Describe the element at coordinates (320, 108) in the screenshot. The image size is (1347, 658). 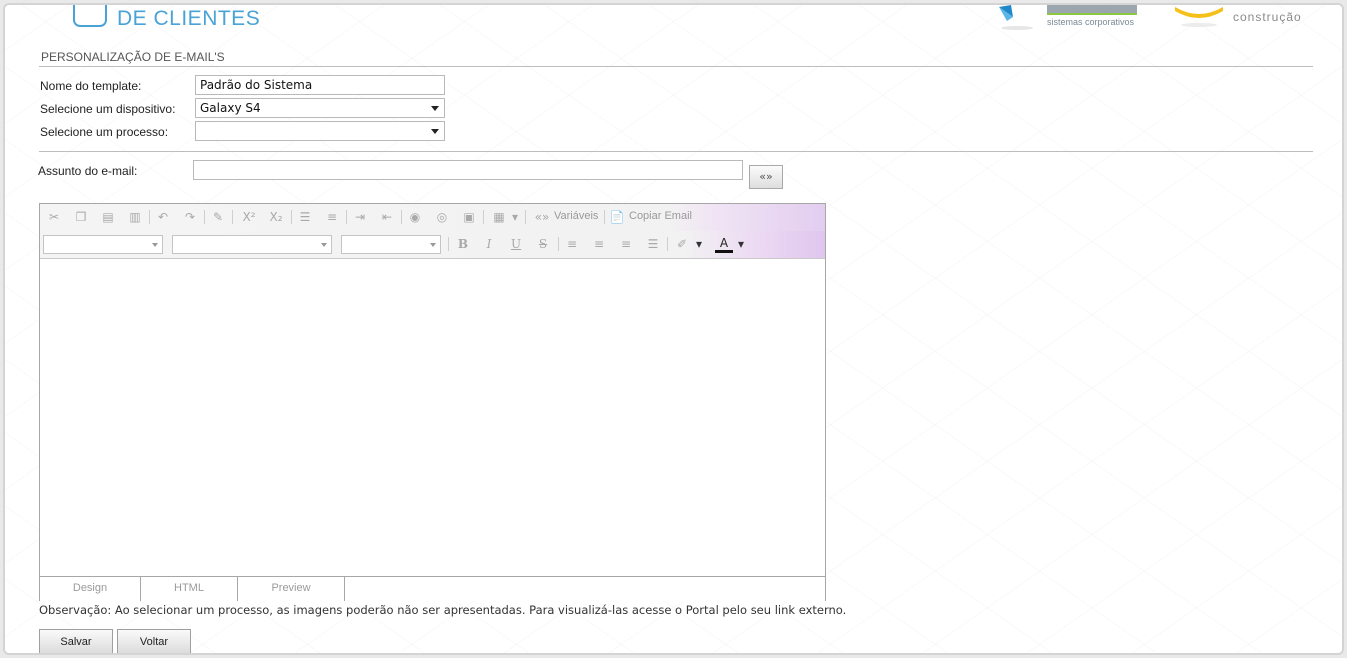
I see `device-select: Galaxy S4` at that location.